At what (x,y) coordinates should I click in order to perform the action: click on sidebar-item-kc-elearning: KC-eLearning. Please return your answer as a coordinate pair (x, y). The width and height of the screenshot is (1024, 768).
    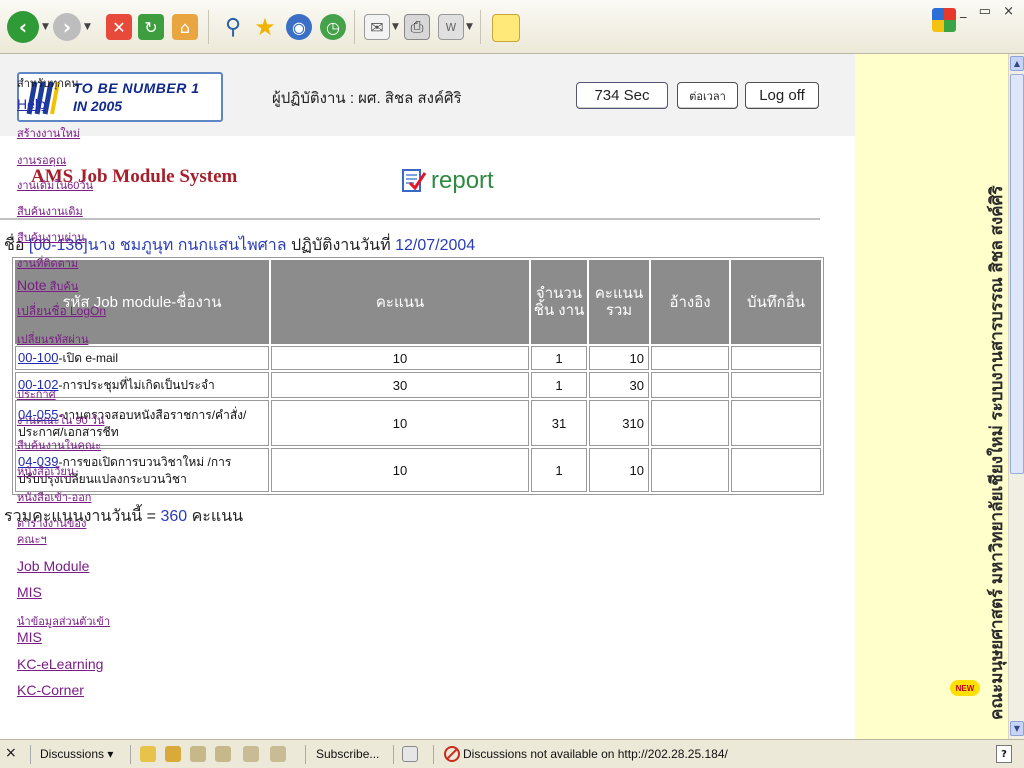
    Looking at the image, I should click on (60, 664).